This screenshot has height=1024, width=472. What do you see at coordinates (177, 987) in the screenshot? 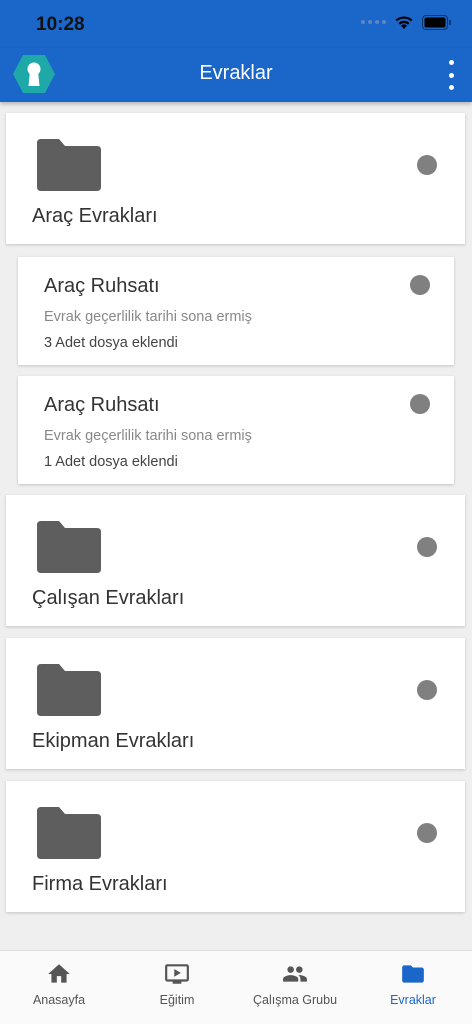
I see `nav-item-egitim: Eğitim` at bounding box center [177, 987].